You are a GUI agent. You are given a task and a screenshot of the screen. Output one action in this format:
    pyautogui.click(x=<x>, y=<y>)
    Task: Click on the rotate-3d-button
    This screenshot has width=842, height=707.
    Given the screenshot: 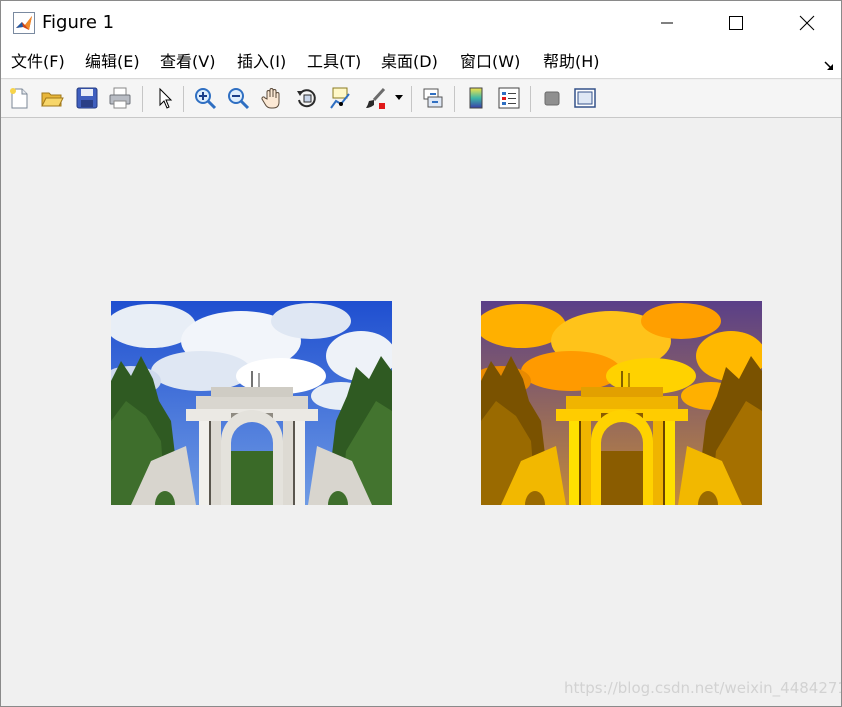 What is the action you would take?
    pyautogui.click(x=307, y=98)
    